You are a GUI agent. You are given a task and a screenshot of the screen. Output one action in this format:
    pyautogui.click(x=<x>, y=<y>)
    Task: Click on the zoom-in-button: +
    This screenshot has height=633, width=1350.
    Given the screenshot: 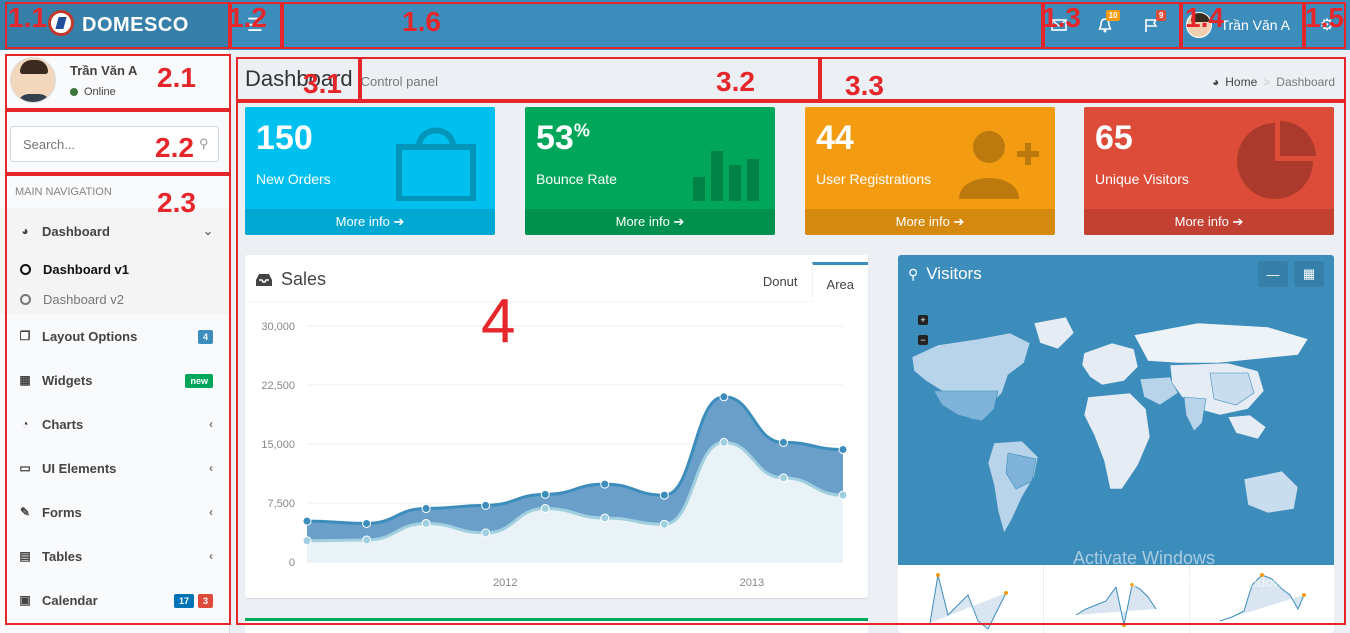 What is the action you would take?
    pyautogui.click(x=923, y=320)
    